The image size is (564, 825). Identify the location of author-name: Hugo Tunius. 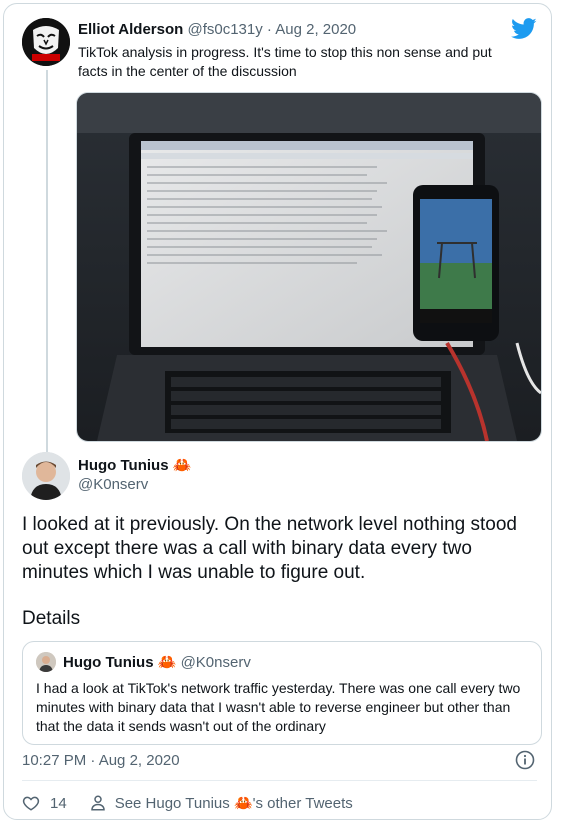
(123, 465).